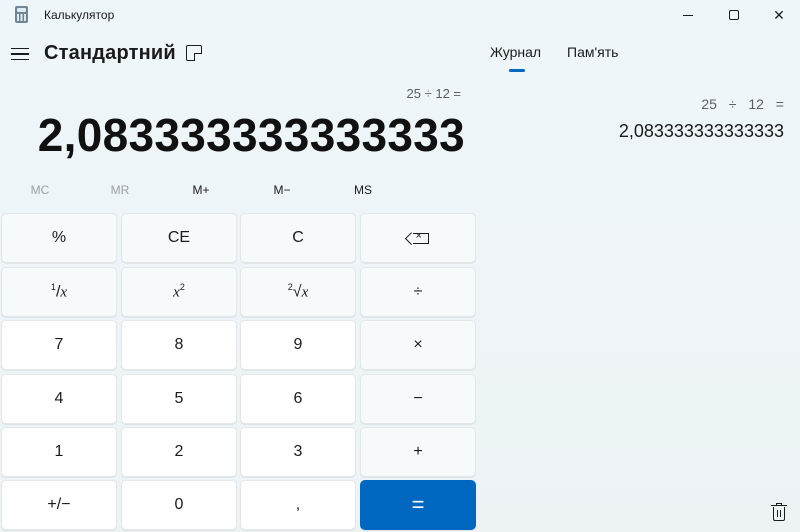 This screenshot has width=800, height=532. What do you see at coordinates (418, 292) in the screenshot?
I see `divide-button: ÷` at bounding box center [418, 292].